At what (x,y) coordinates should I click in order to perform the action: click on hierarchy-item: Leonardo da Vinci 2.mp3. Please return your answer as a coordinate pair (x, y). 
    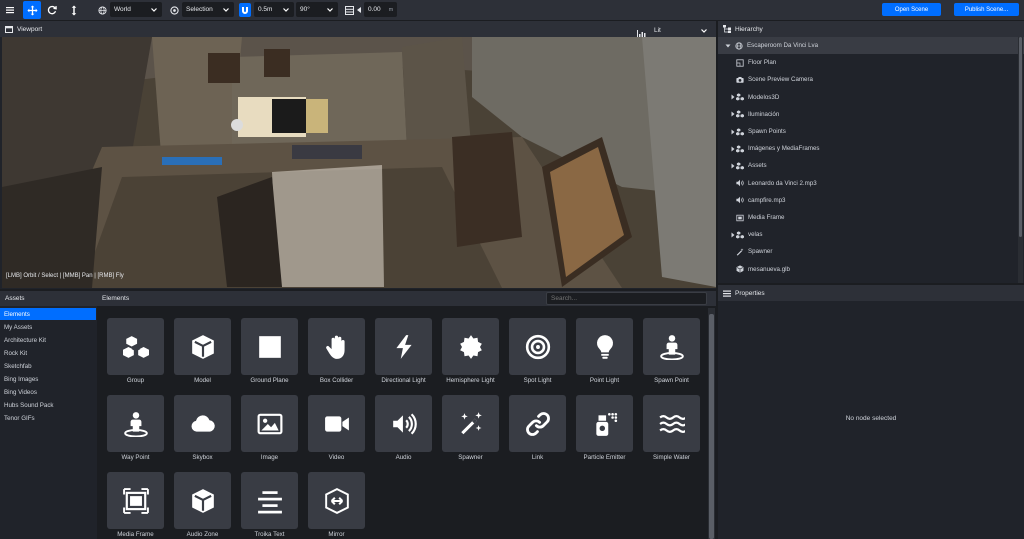
    Looking at the image, I should click on (871, 183).